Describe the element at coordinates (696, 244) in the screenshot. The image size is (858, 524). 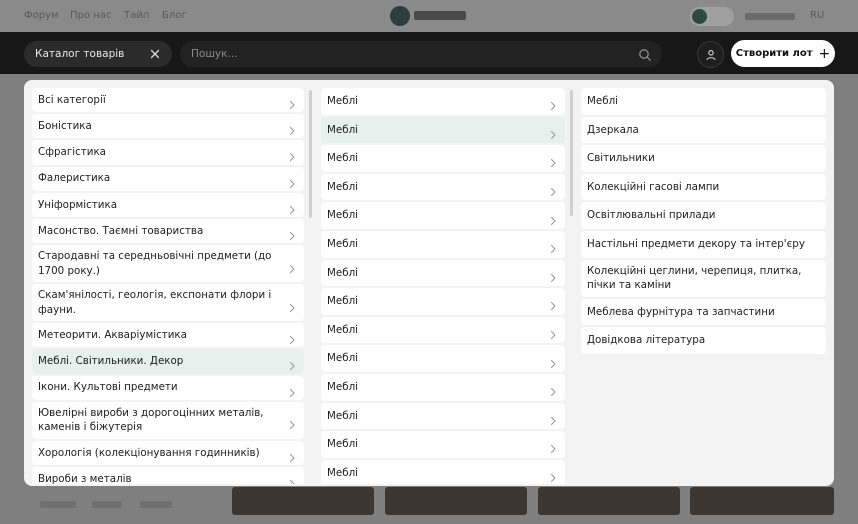
I see `leaf-category-item-label: Настільні предмети декору та інтер'єру` at that location.